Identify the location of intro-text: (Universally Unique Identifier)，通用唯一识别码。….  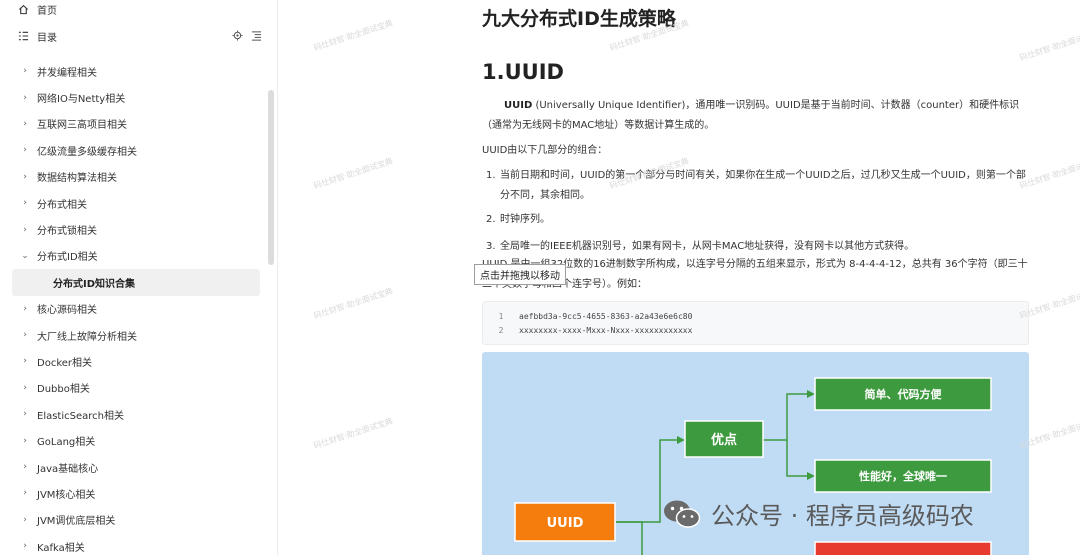
(751, 115).